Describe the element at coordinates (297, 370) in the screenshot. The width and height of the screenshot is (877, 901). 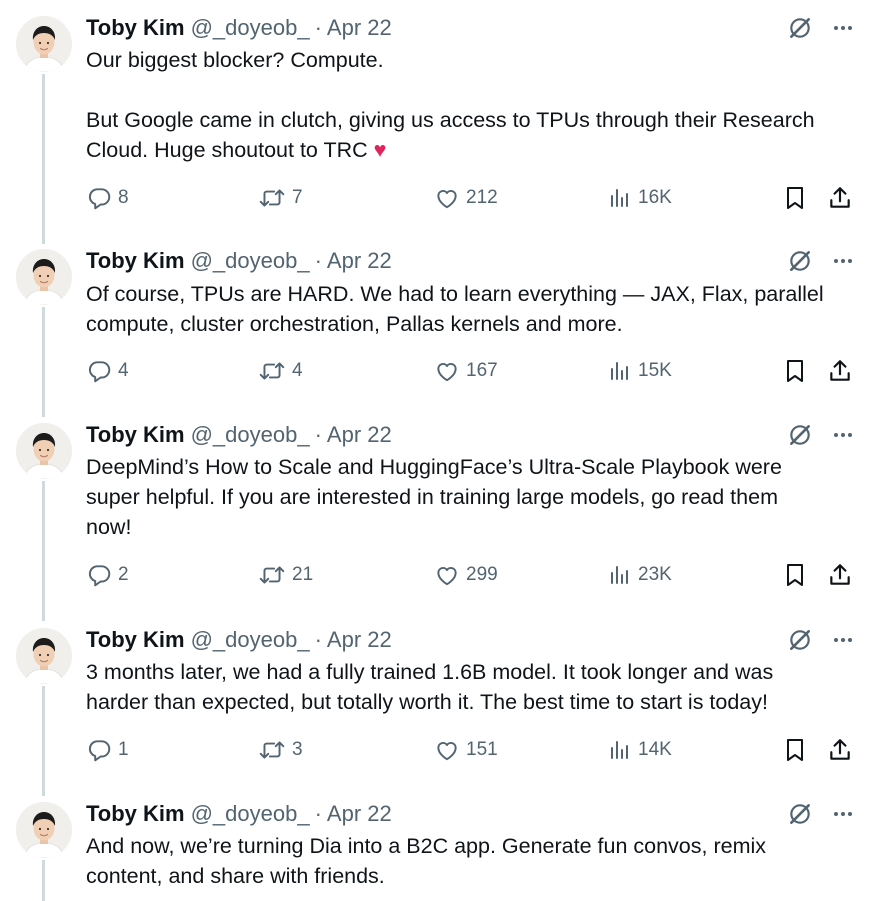
I see `retweet-count: 4` at that location.